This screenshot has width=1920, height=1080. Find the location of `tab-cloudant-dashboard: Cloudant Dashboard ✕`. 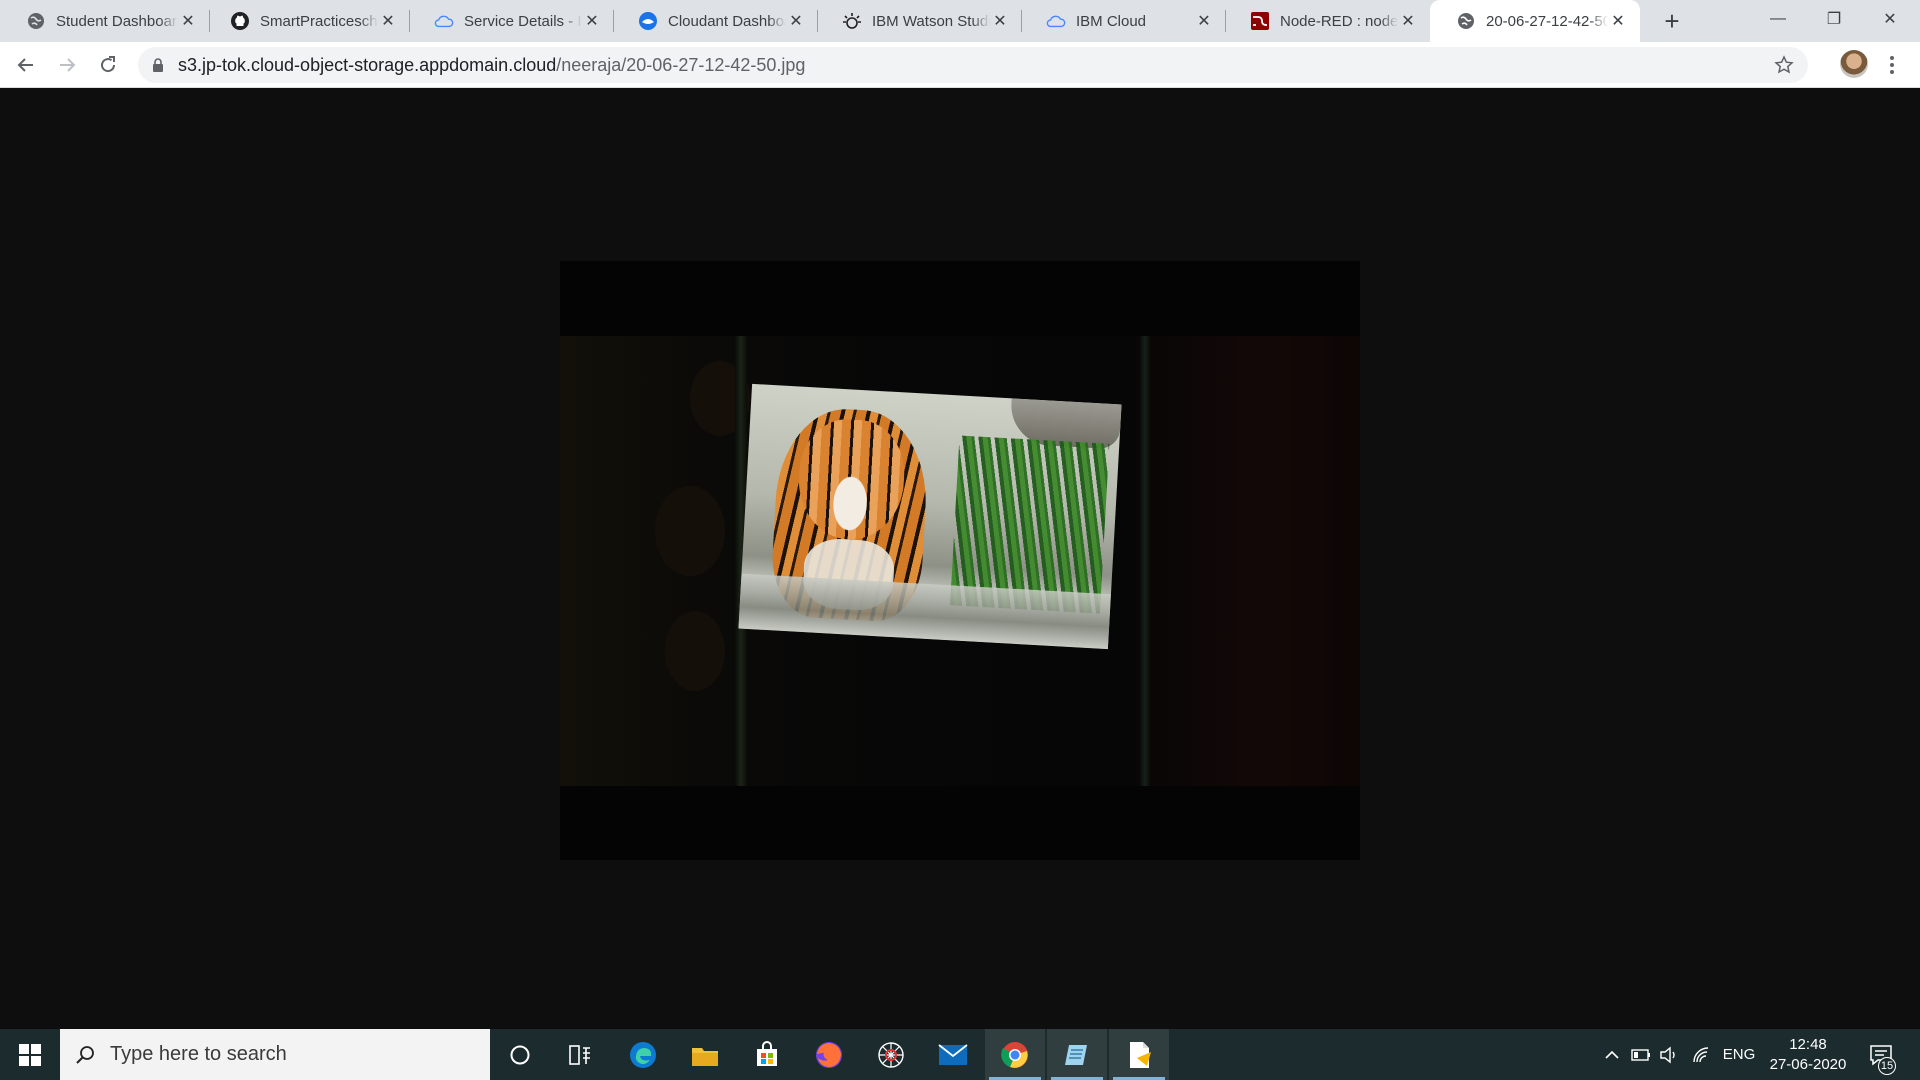

tab-cloudant-dashboard: Cloudant Dashboard ✕ is located at coordinates (715, 21).